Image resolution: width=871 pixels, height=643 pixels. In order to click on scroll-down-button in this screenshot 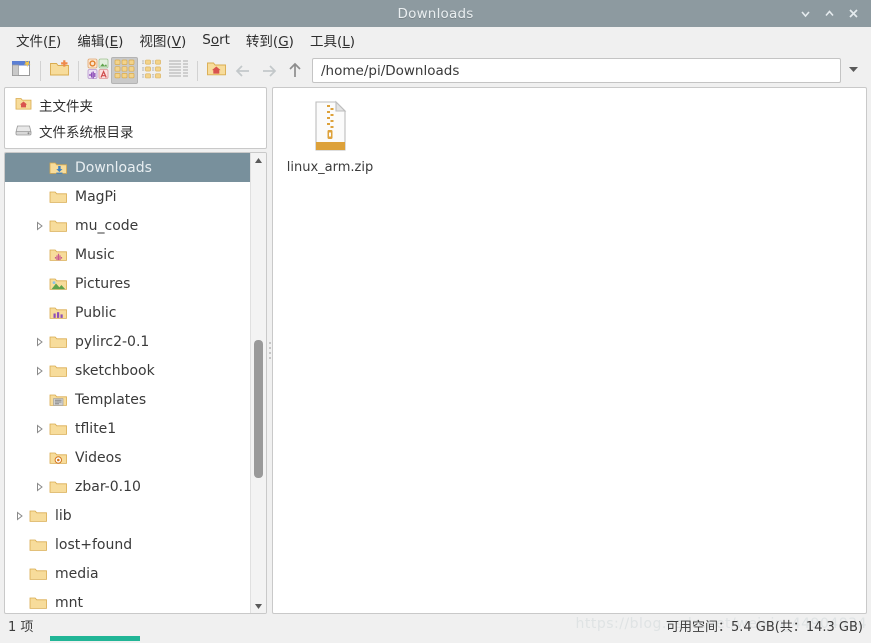, I will do `click(258, 606)`.